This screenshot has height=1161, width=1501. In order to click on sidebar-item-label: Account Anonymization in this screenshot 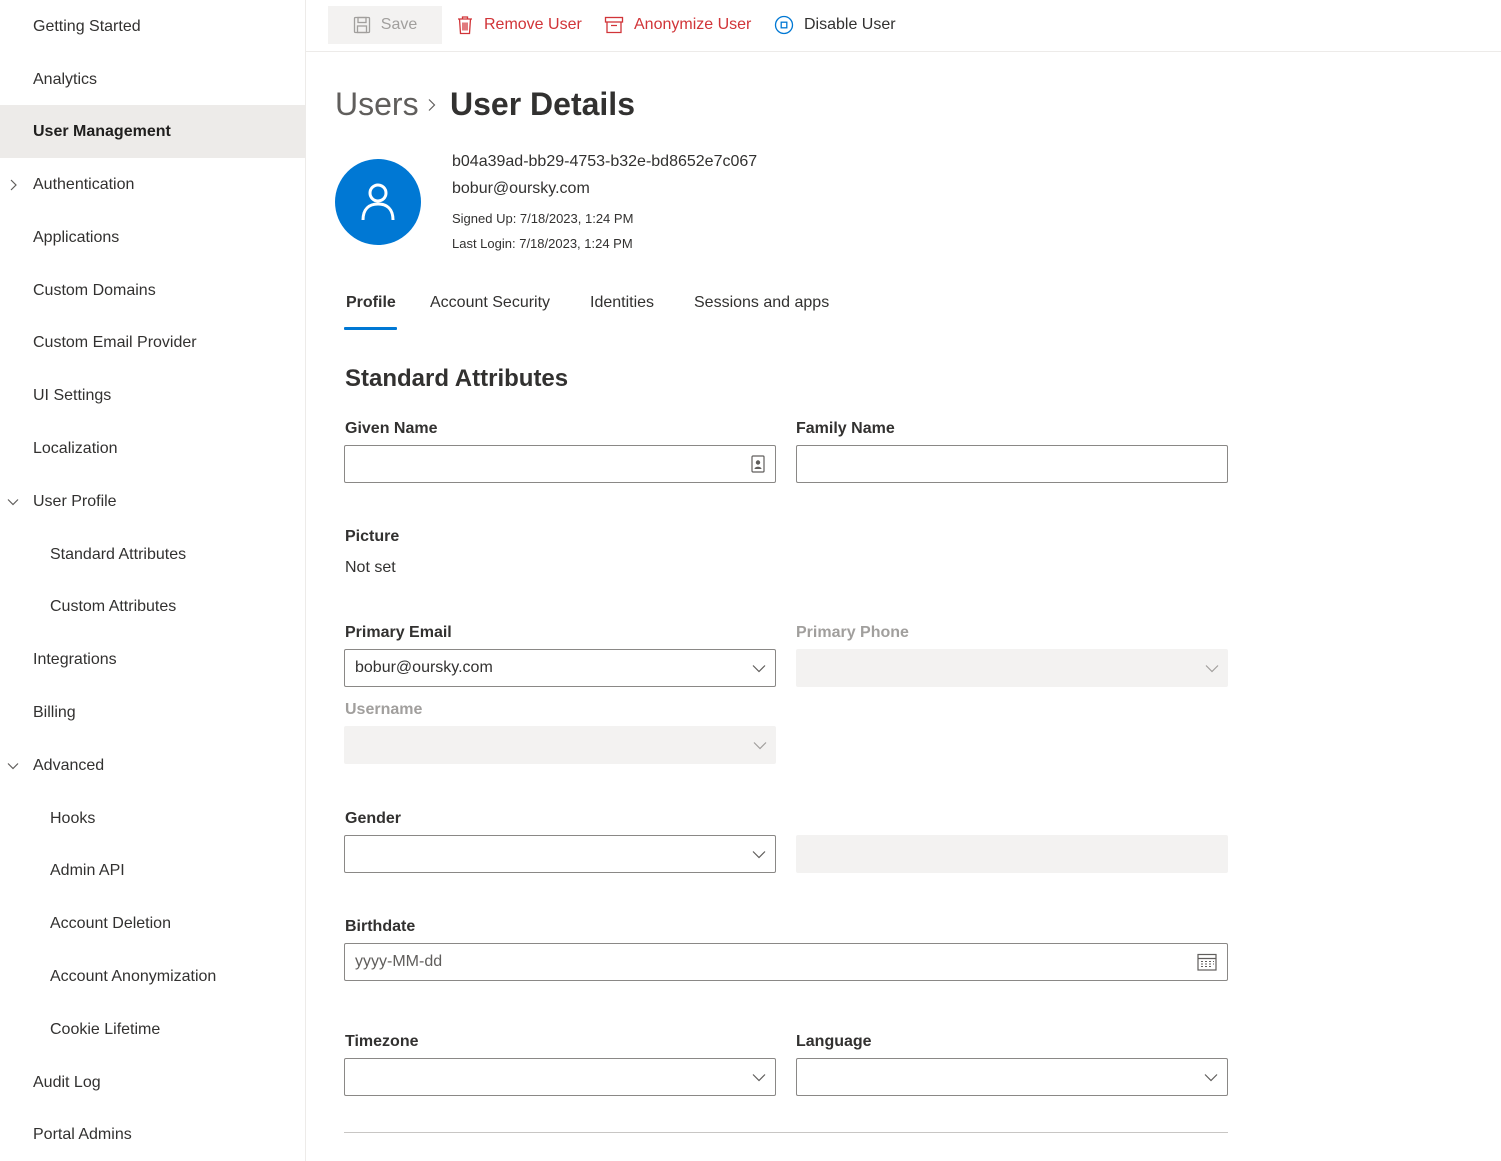, I will do `click(133, 976)`.